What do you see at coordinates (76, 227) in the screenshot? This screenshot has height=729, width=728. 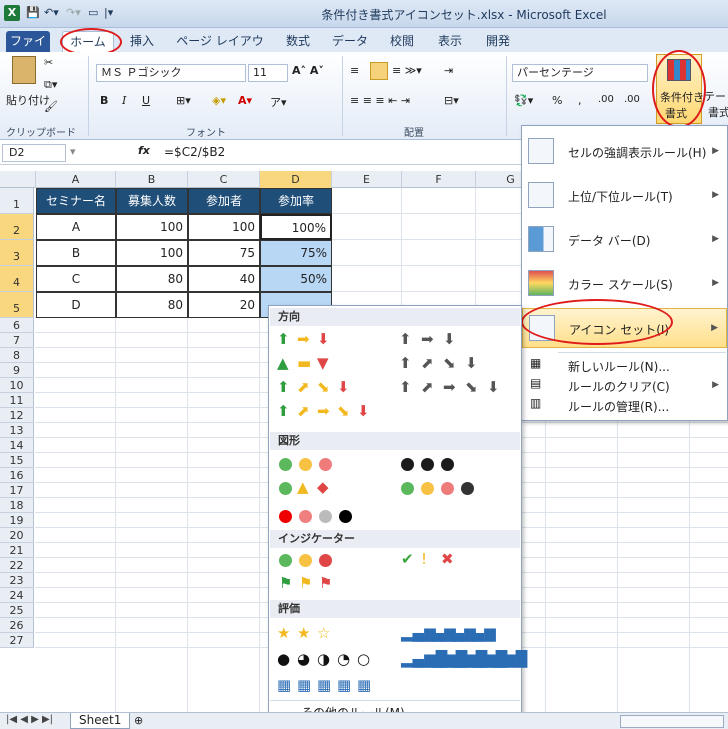 I see `table-cell: A` at bounding box center [76, 227].